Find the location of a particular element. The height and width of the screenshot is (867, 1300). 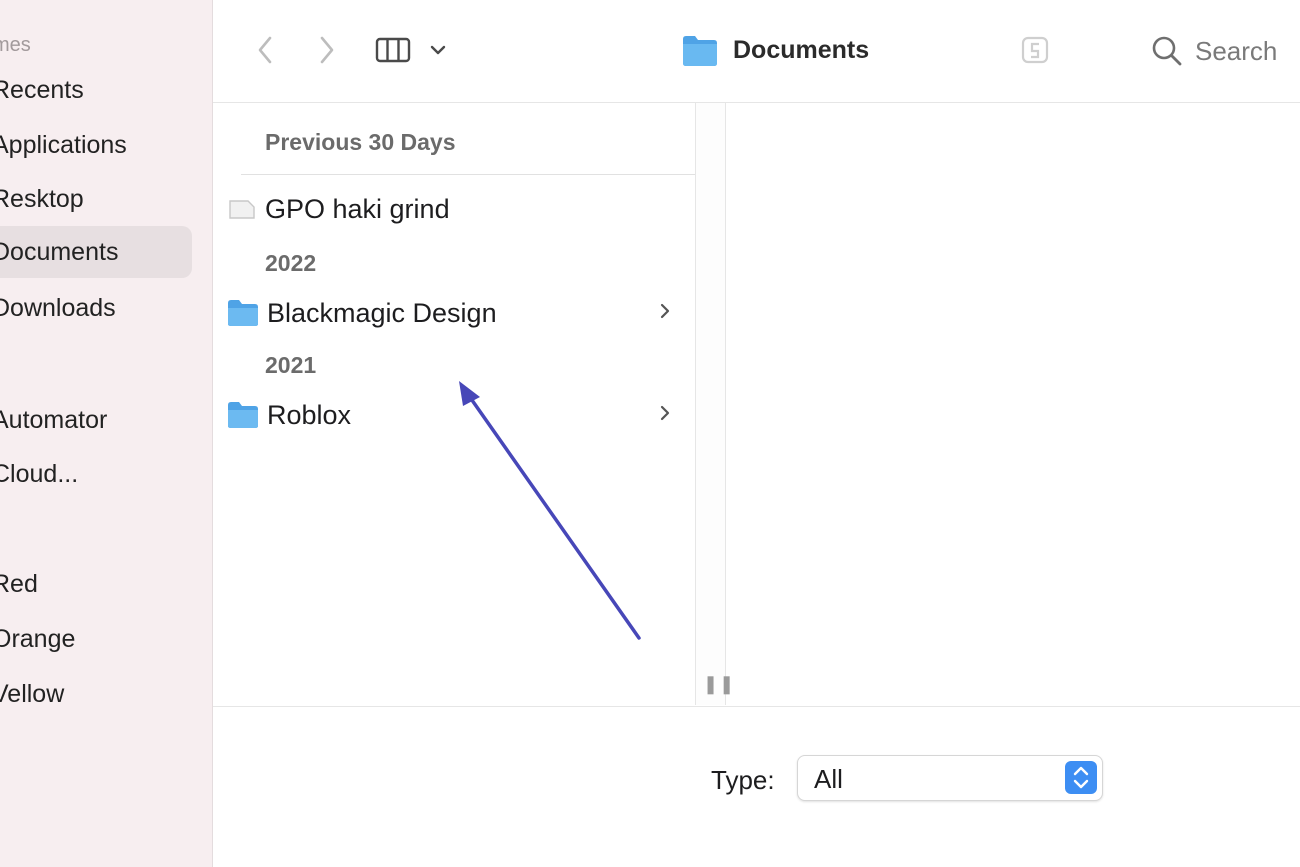

search-field: Search is located at coordinates (1214, 51).